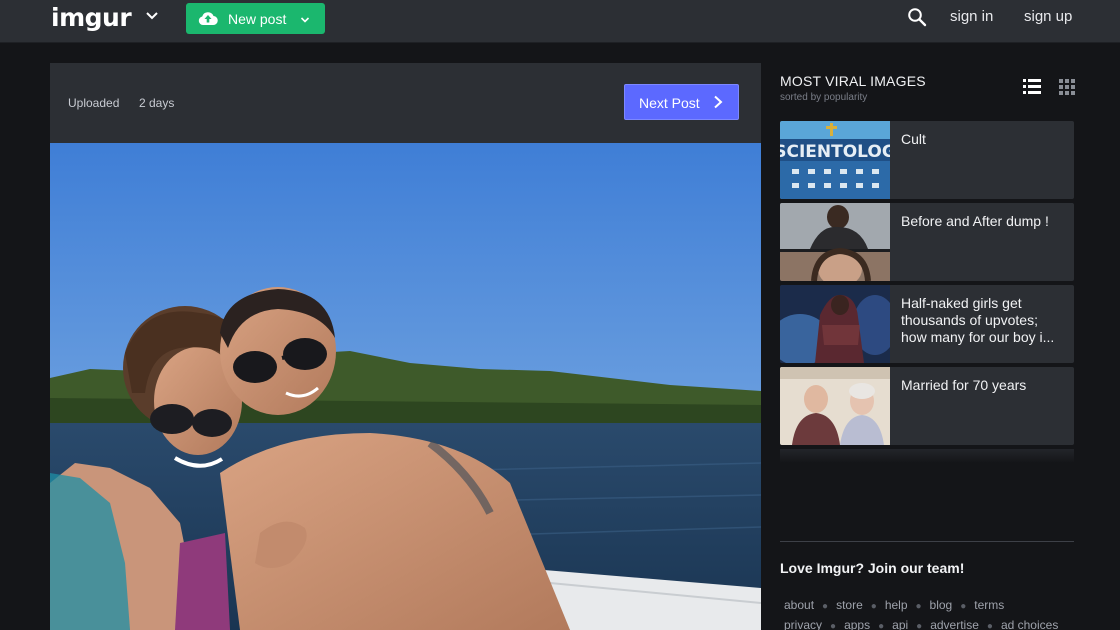  I want to click on imgur-logo: imgur, so click(91, 18).